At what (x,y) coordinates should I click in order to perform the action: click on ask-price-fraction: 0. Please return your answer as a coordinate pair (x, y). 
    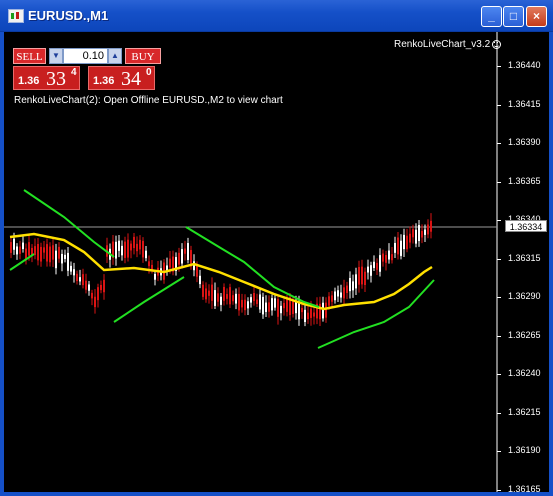
    Looking at the image, I should click on (149, 72).